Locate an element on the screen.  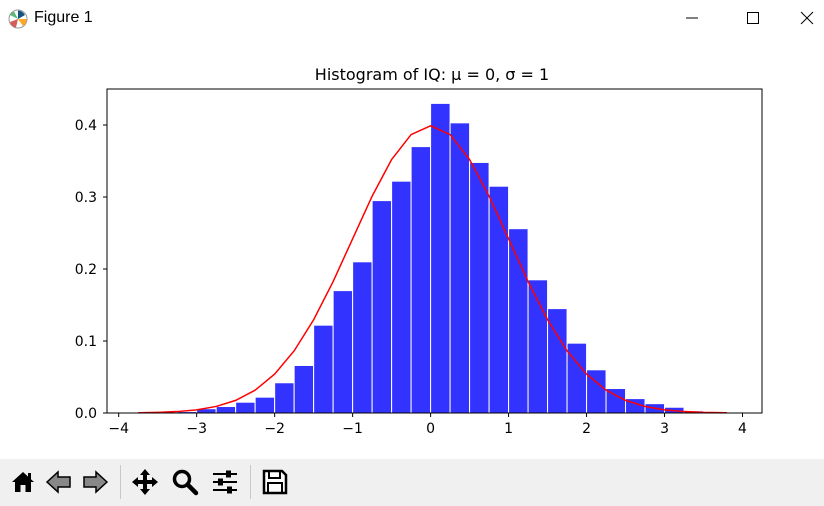
window-title: Figure 1 is located at coordinates (63, 17).